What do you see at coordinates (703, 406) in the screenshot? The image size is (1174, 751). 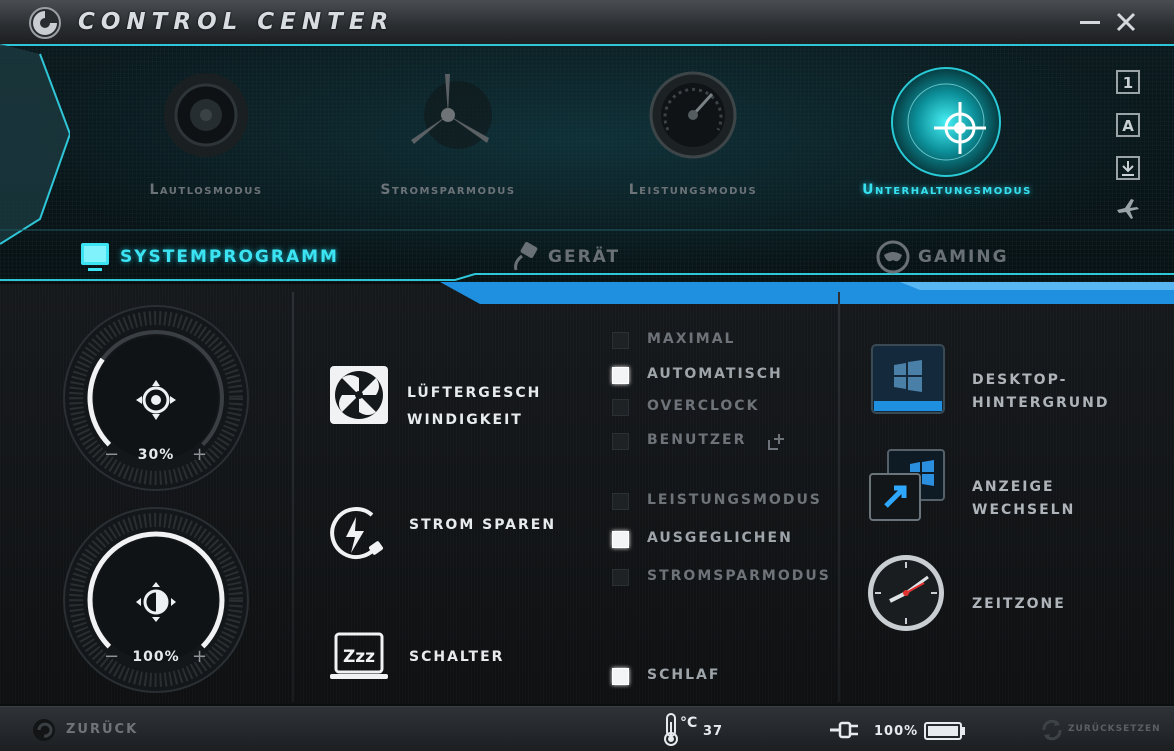 I see `option-label: OVERCLOCK` at bounding box center [703, 406].